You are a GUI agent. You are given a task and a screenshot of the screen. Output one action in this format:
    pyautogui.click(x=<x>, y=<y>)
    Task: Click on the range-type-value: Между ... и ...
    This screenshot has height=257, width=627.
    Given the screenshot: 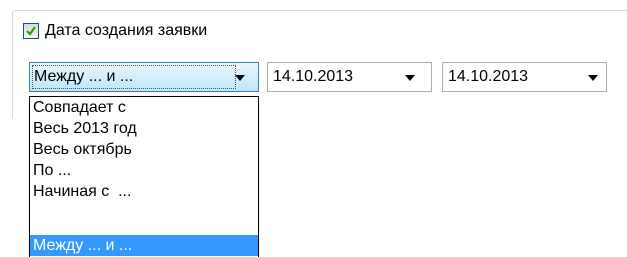 What is the action you would take?
    pyautogui.click(x=84, y=76)
    